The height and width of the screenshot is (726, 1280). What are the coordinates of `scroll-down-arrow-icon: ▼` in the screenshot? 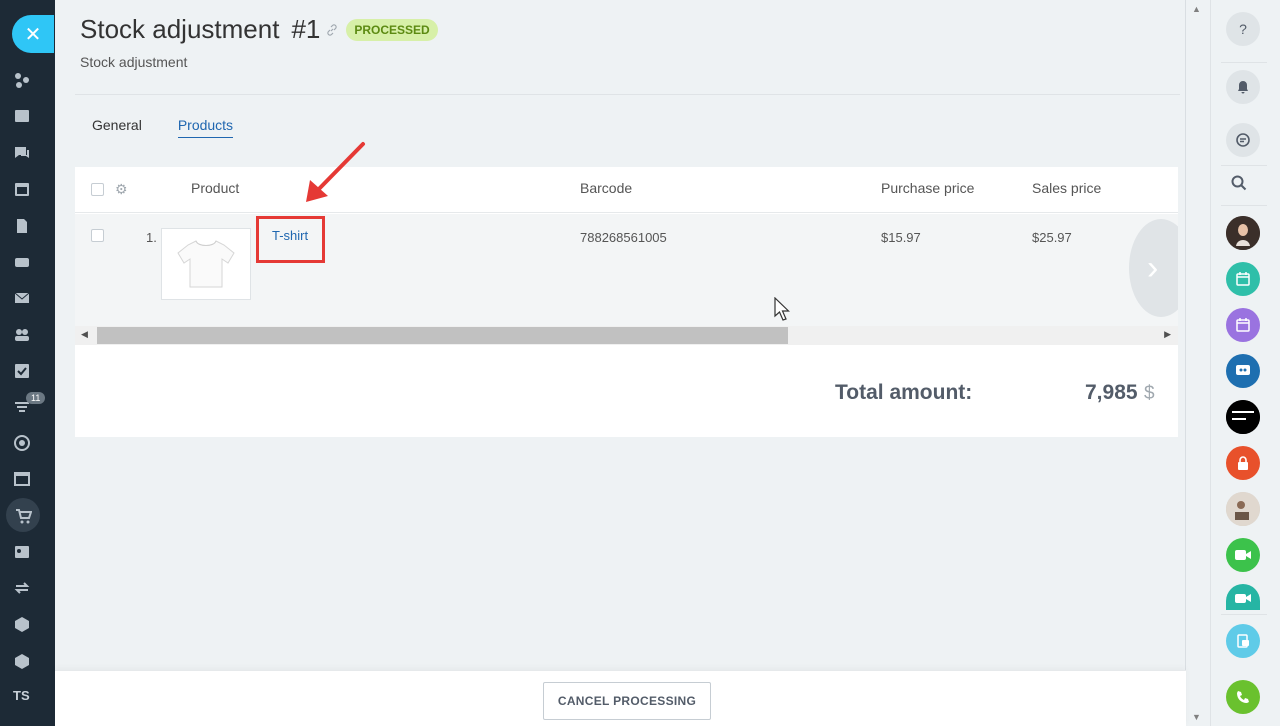 It's located at (1196, 717).